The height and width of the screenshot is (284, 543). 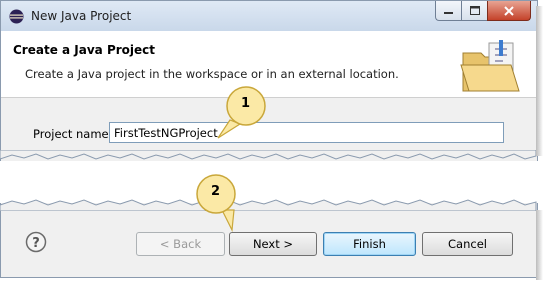 What do you see at coordinates (539, 81) in the screenshot?
I see `drop-shadow-top` at bounding box center [539, 81].